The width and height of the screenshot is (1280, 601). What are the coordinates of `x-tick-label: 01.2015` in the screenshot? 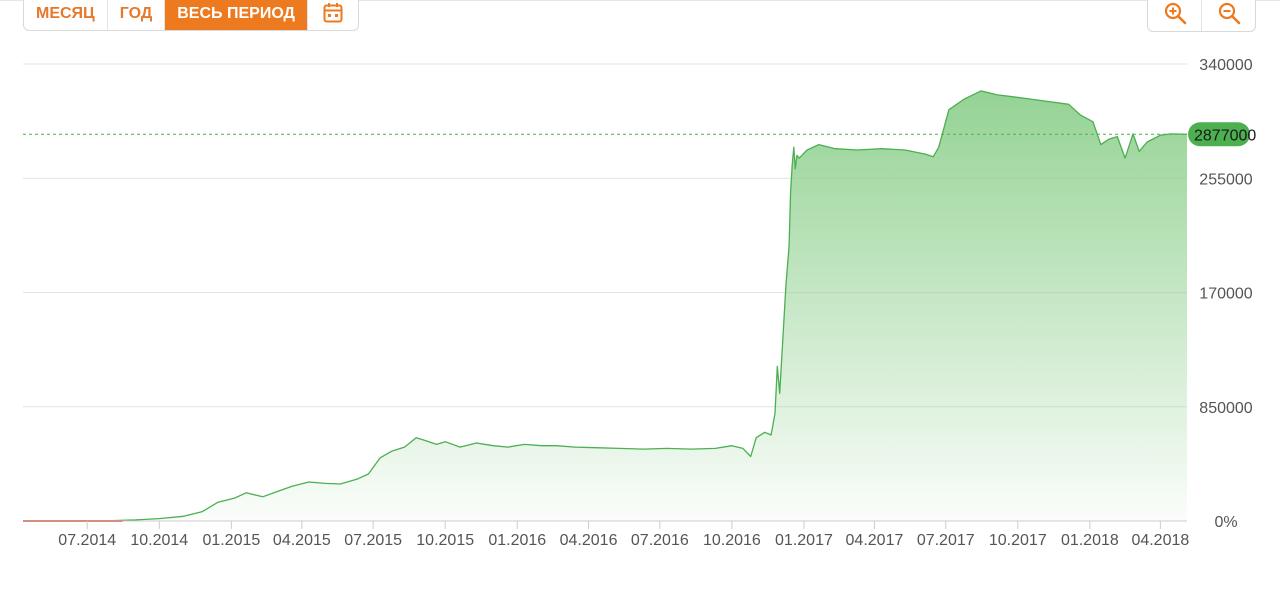 It's located at (231, 540).